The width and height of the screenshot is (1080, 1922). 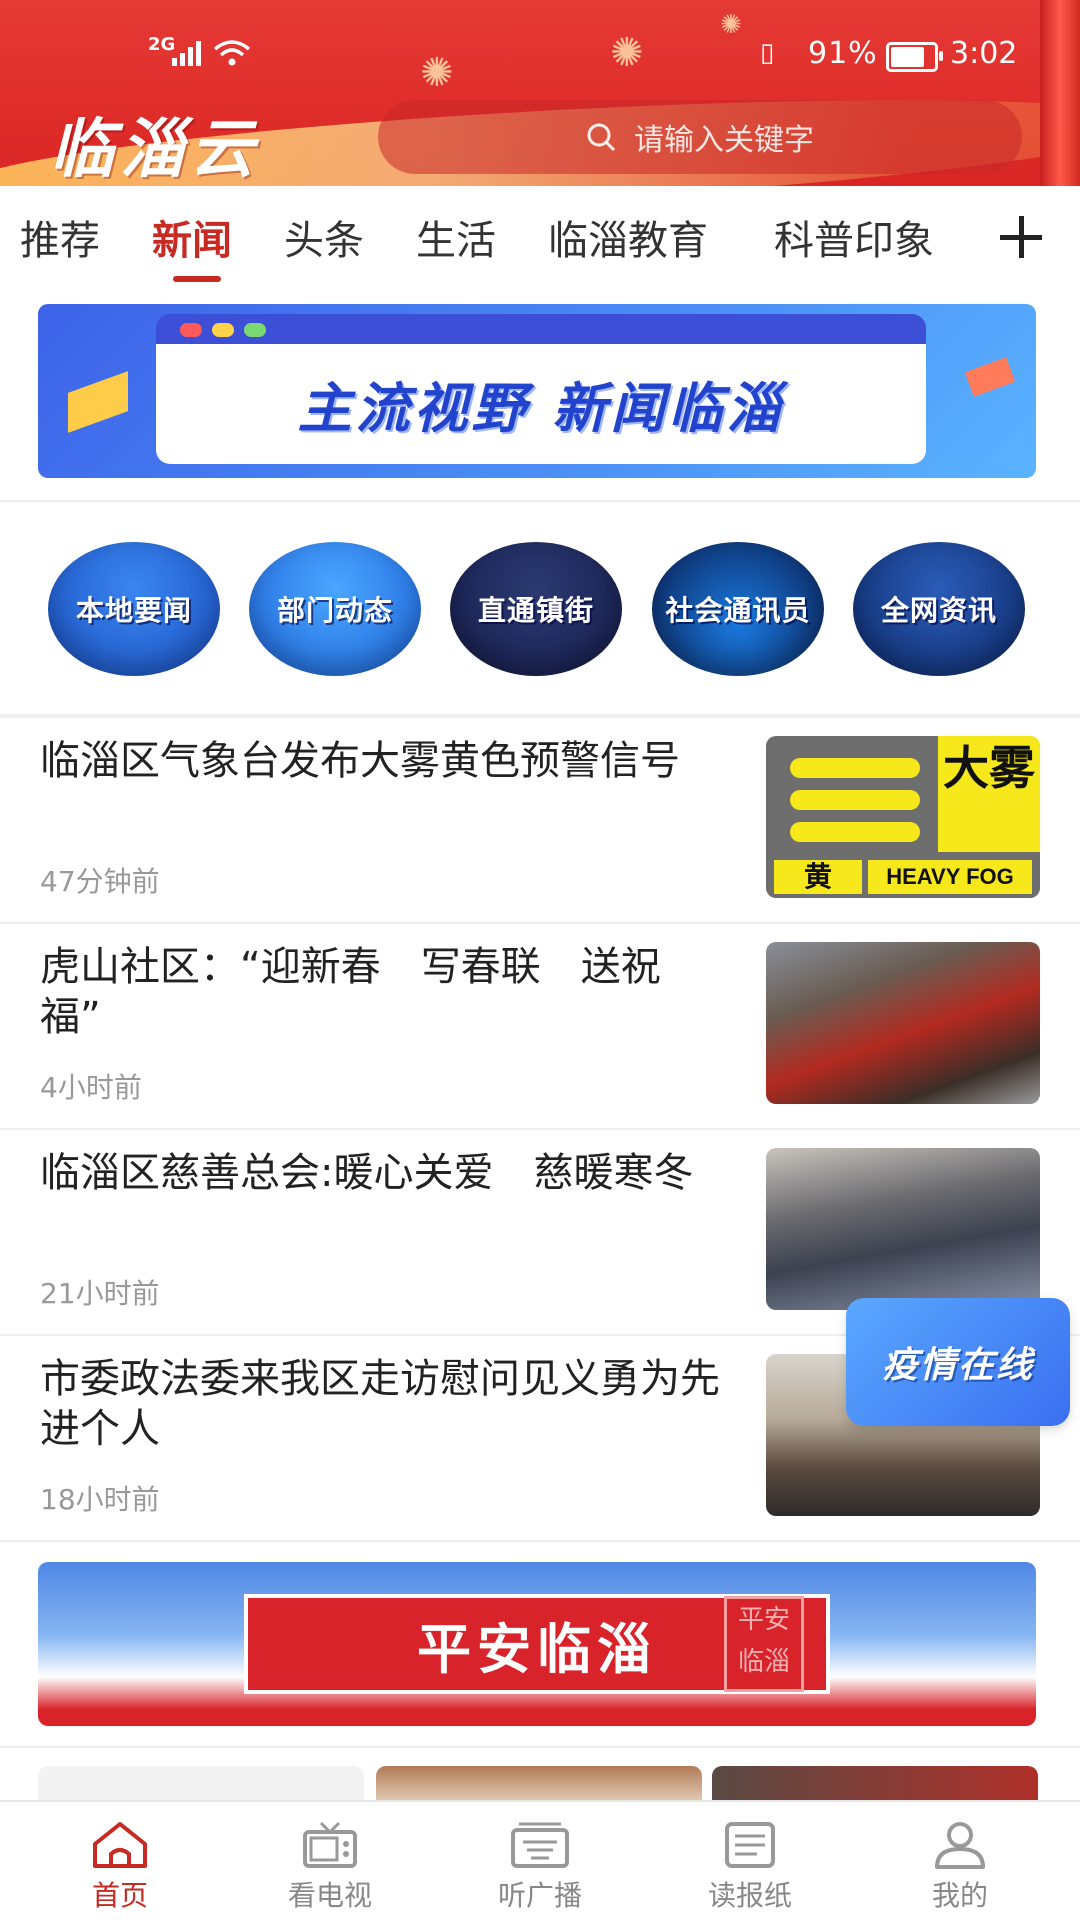 What do you see at coordinates (749, 1895) in the screenshot?
I see `nav-label: 读报纸` at bounding box center [749, 1895].